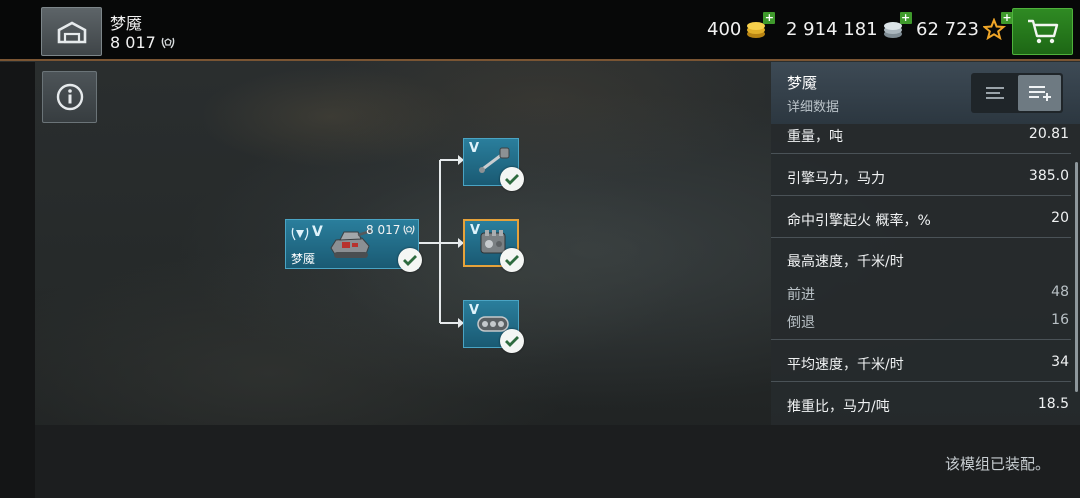 This screenshot has height=498, width=1080. What do you see at coordinates (493, 326) in the screenshot?
I see `module-tracks: V` at bounding box center [493, 326].